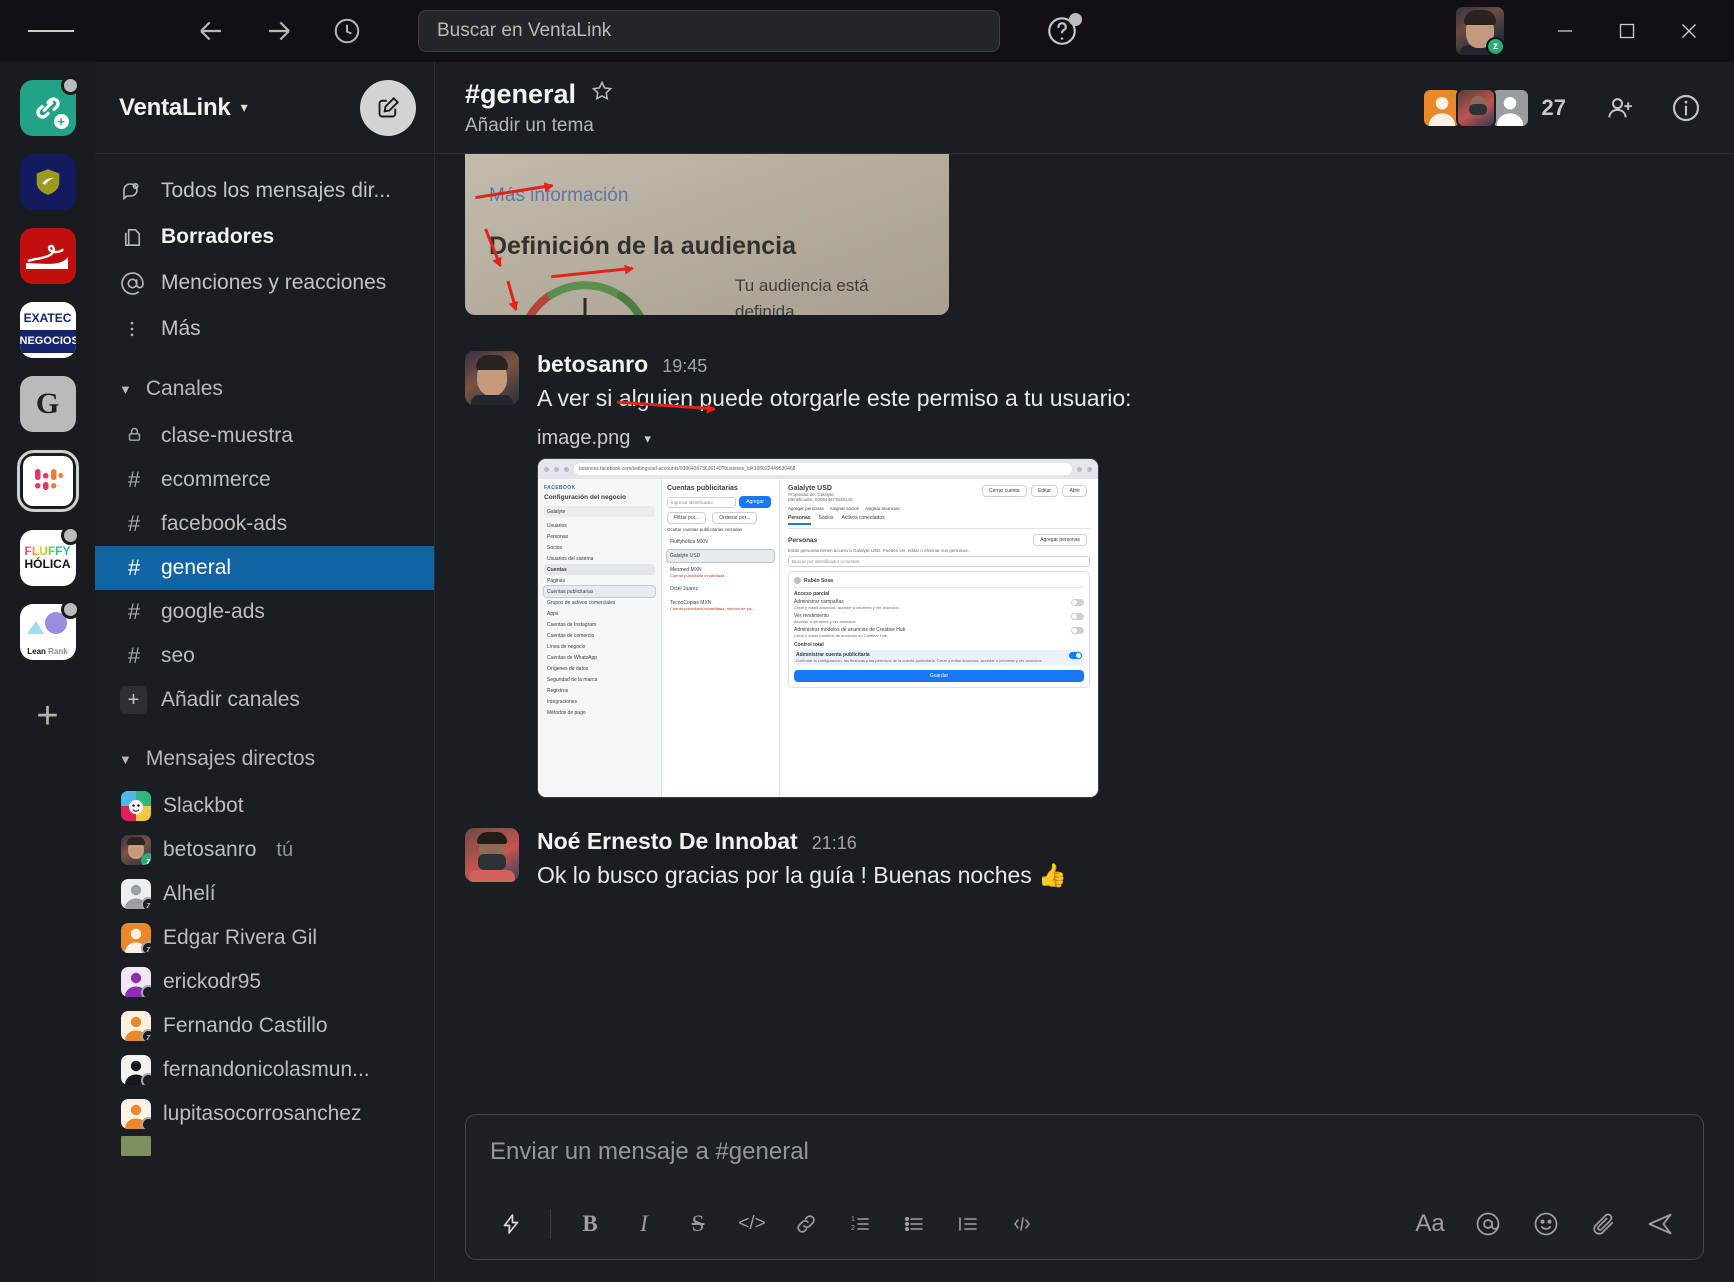  Describe the element at coordinates (698, 1224) in the screenshot. I see `strikethrough-icon: S` at that location.